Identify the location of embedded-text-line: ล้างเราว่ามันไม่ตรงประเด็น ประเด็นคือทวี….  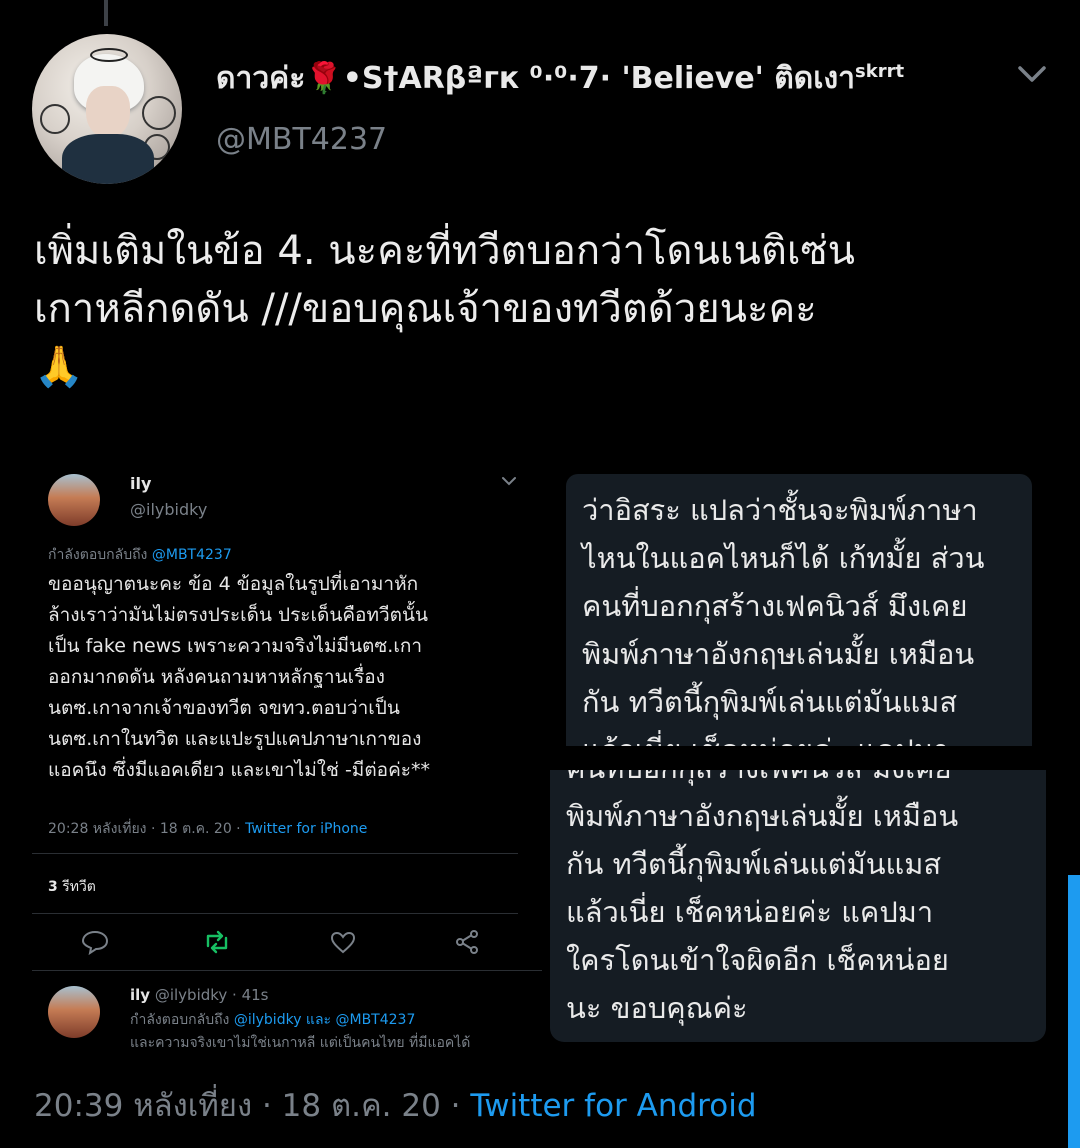
(238, 615).